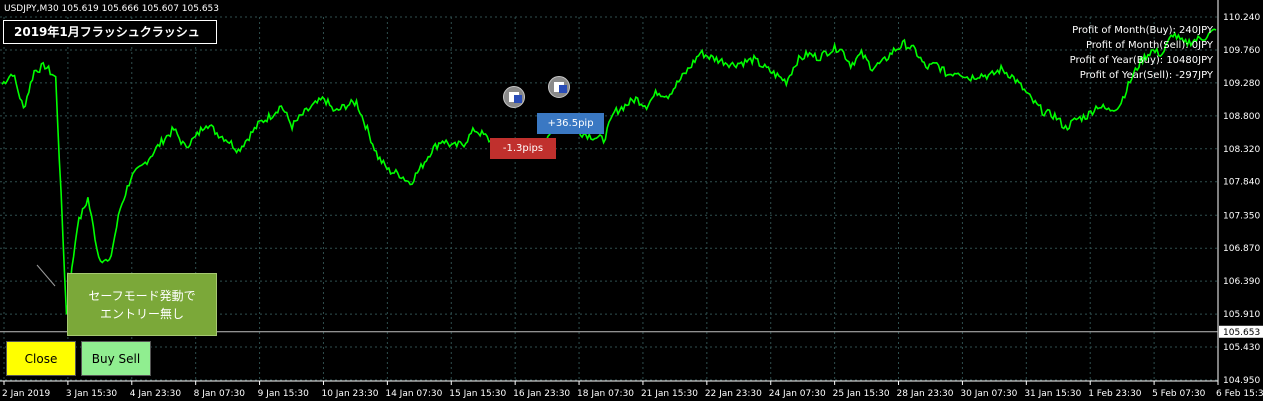 Image resolution: width=1263 pixels, height=401 pixels. What do you see at coordinates (570, 123) in the screenshot?
I see `trade-result-gain: +36.5pip` at bounding box center [570, 123].